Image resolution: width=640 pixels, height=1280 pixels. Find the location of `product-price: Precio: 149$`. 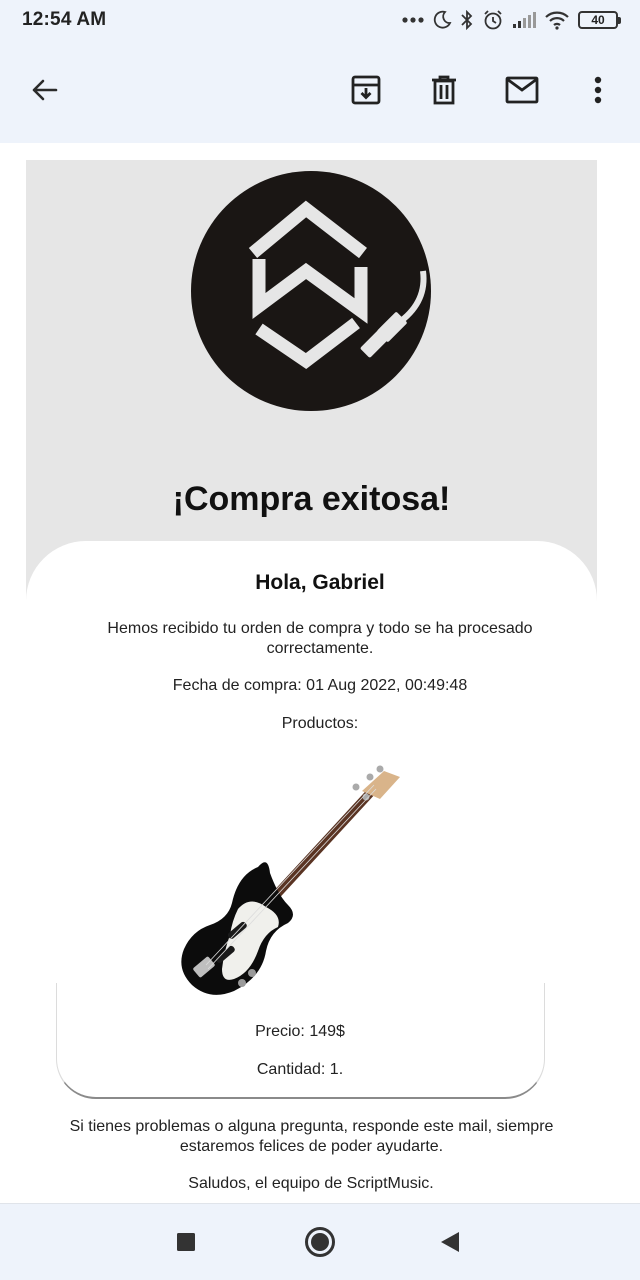

product-price: Precio: 149$ is located at coordinates (300, 1031).